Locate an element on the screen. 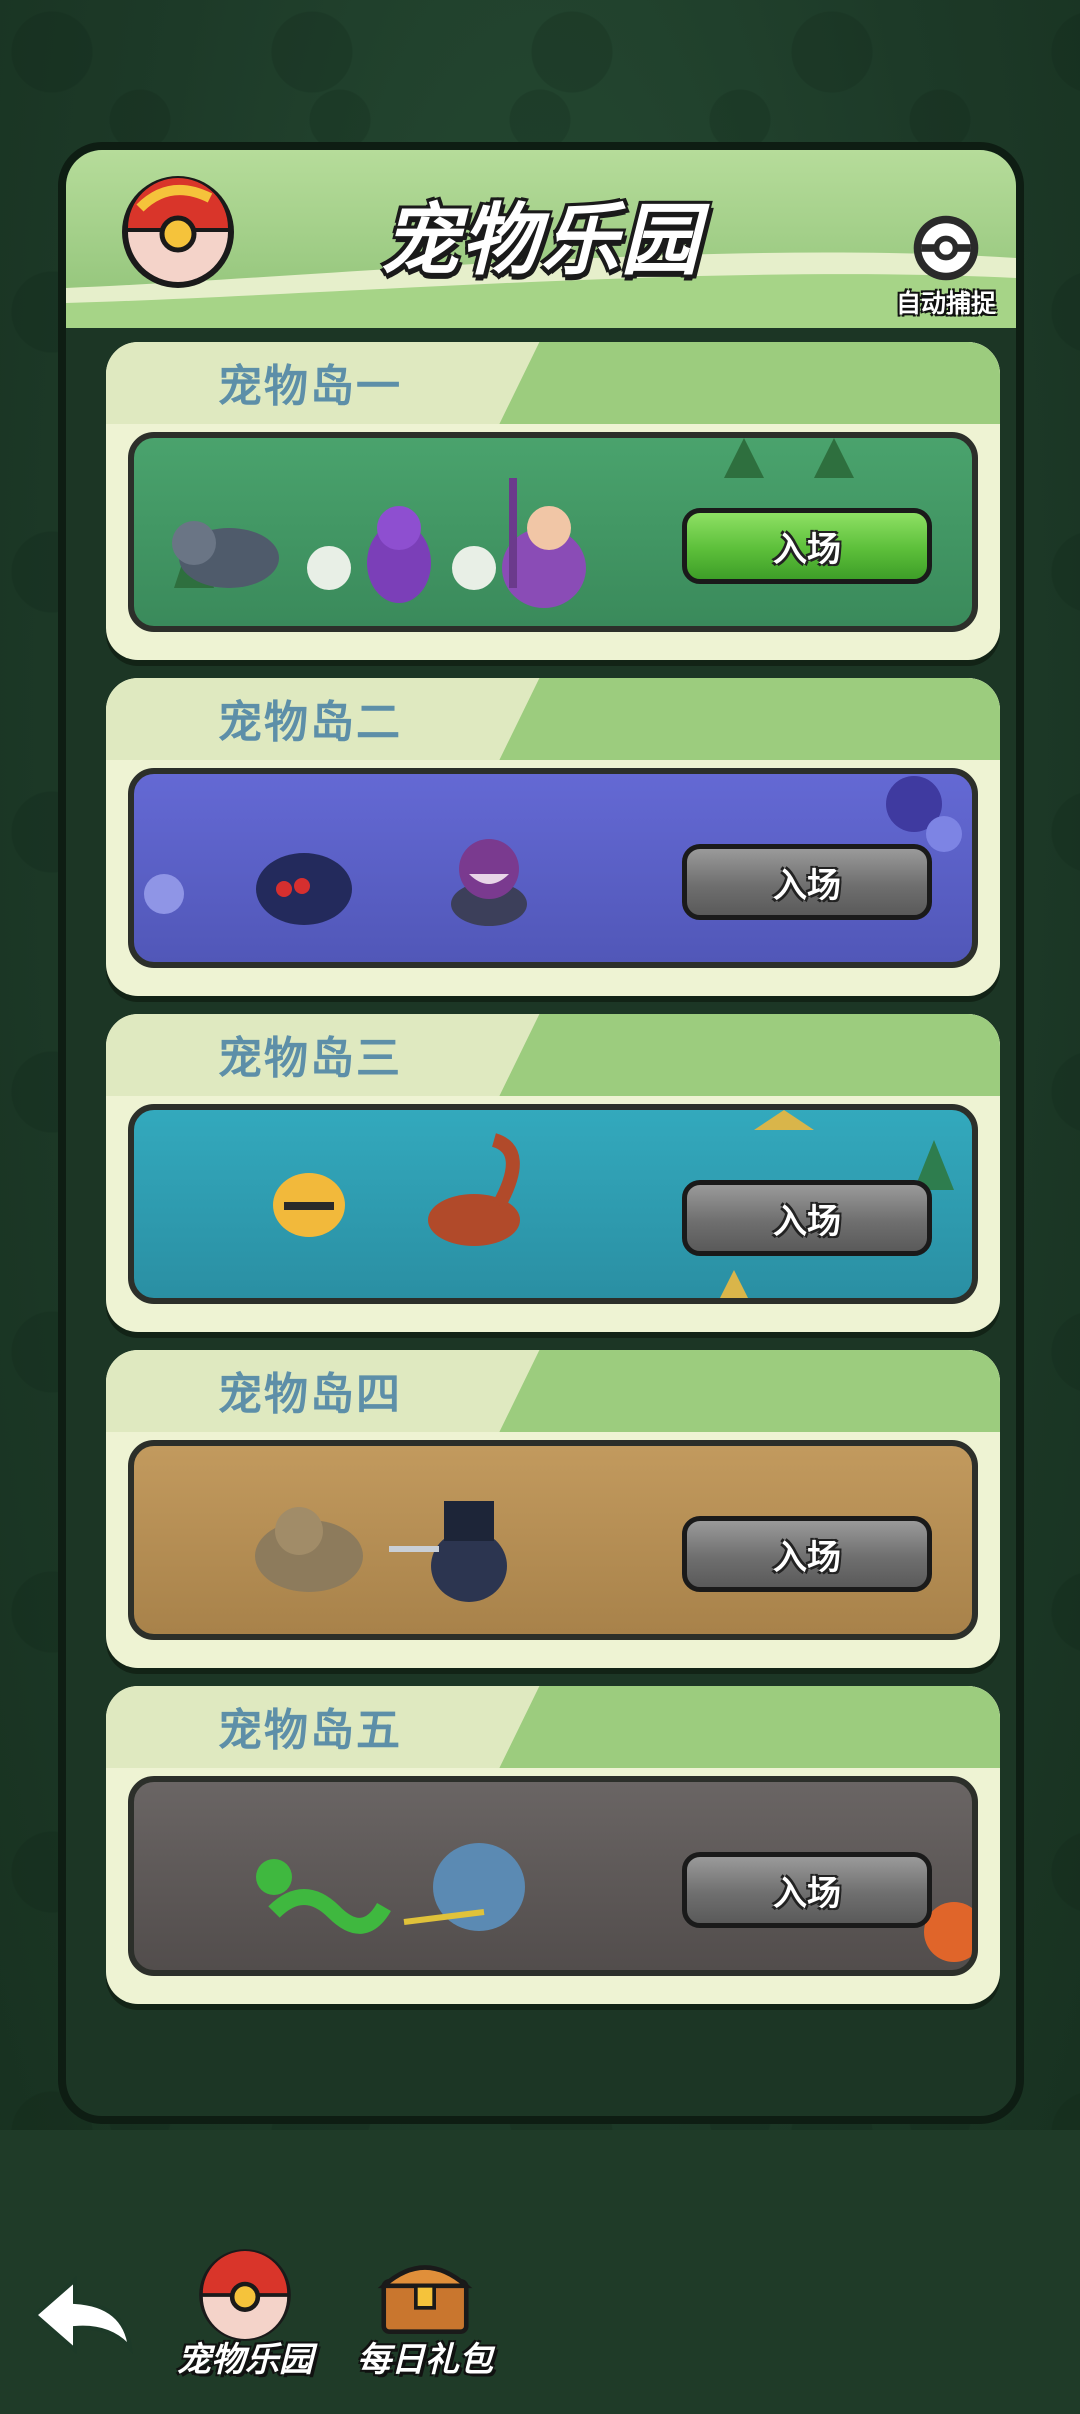 The image size is (1080, 2414). panel-header: 宠物乐园 自动捕捉 is located at coordinates (541, 239).